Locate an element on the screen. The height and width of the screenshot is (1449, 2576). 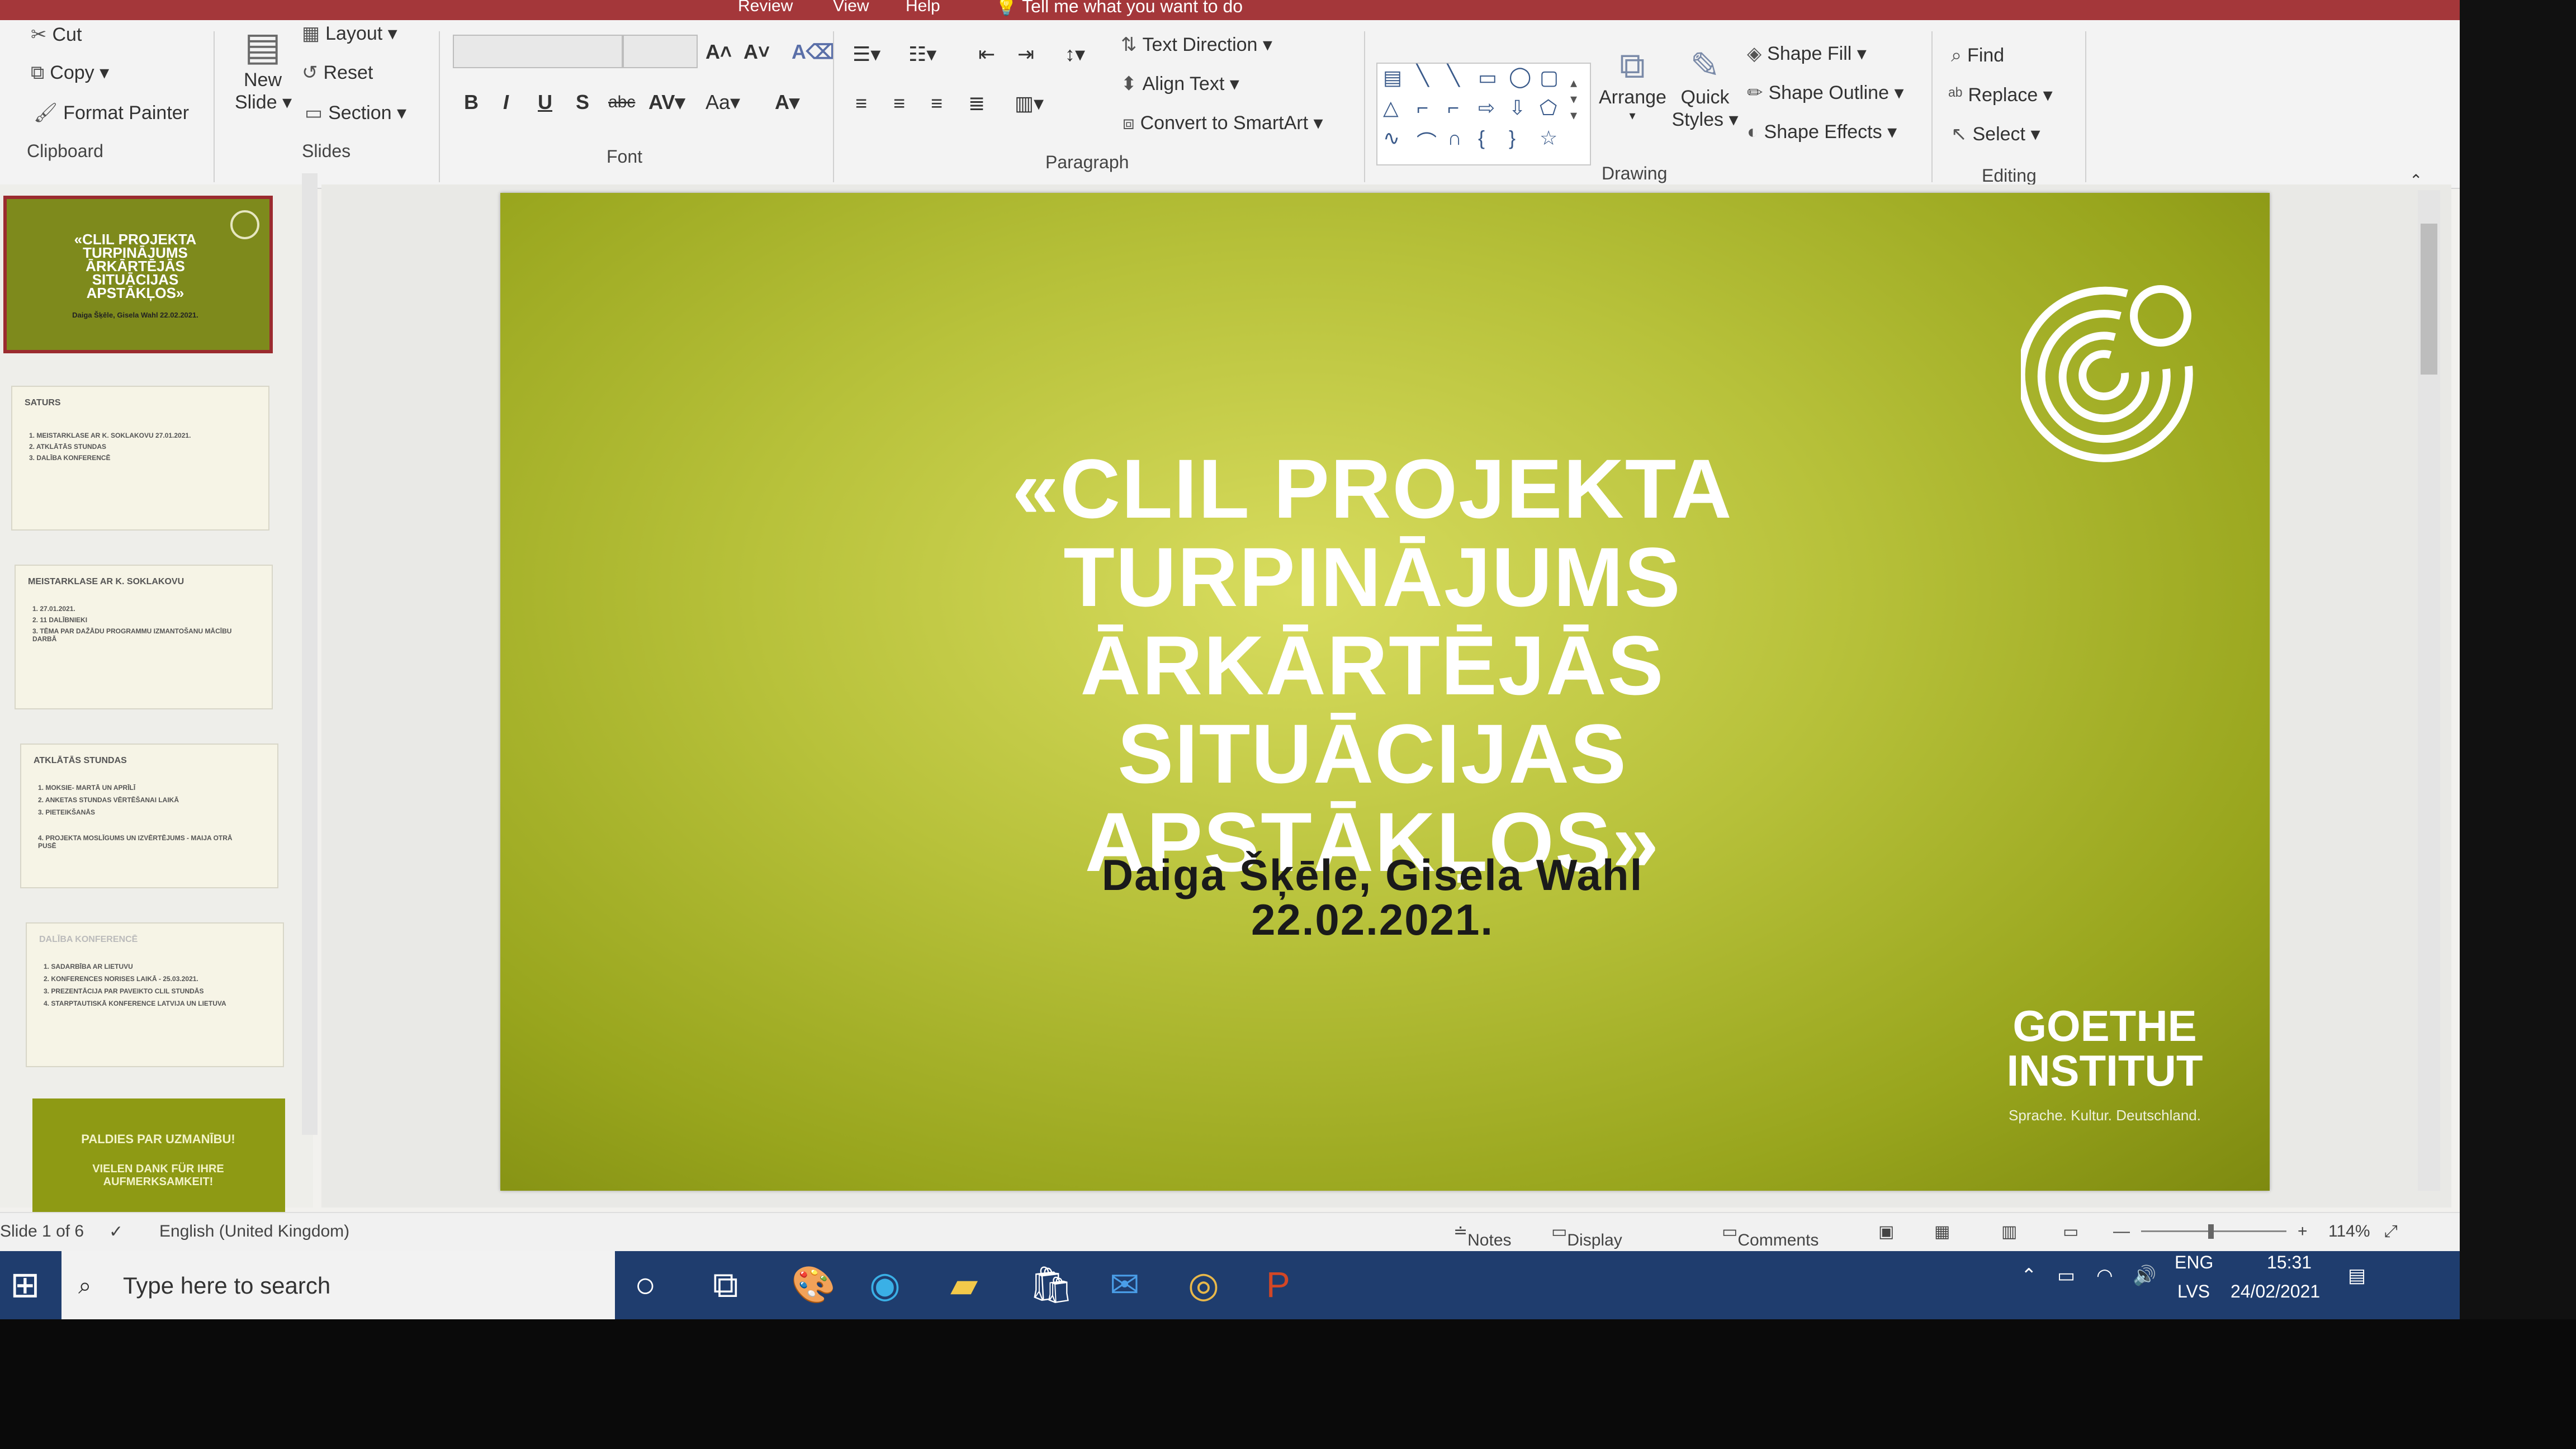
tab-review: Review is located at coordinates (765, 8).